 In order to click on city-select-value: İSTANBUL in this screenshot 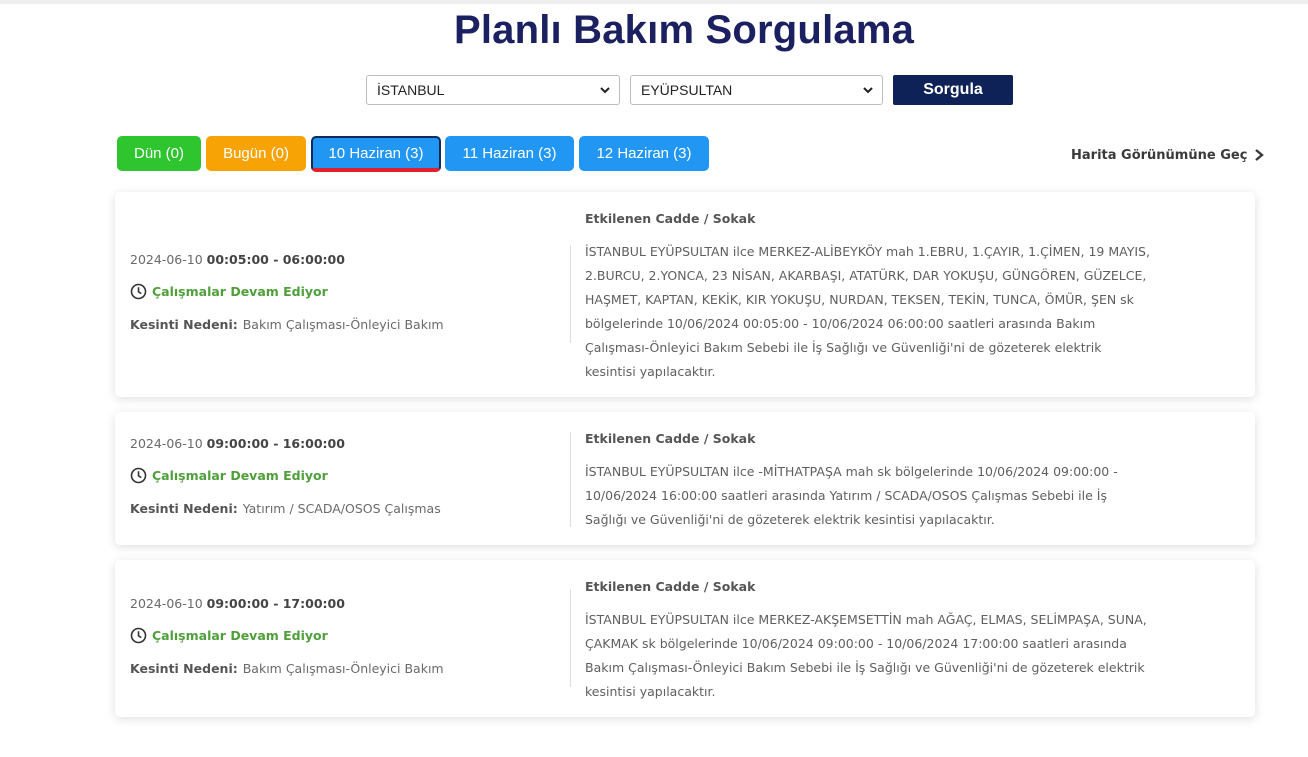, I will do `click(411, 90)`.